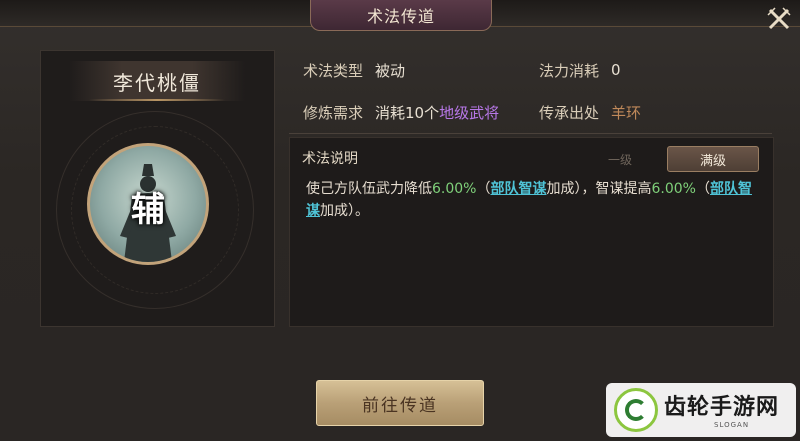  I want to click on watermark-text: 齿轮手游网, so click(722, 407).